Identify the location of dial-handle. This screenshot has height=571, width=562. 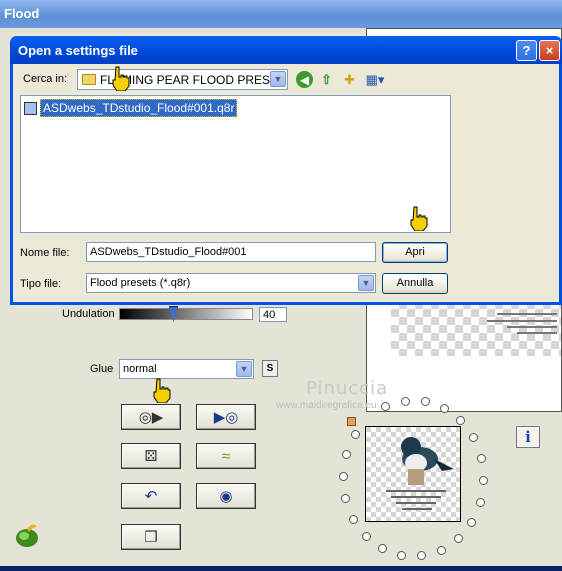
(351, 421).